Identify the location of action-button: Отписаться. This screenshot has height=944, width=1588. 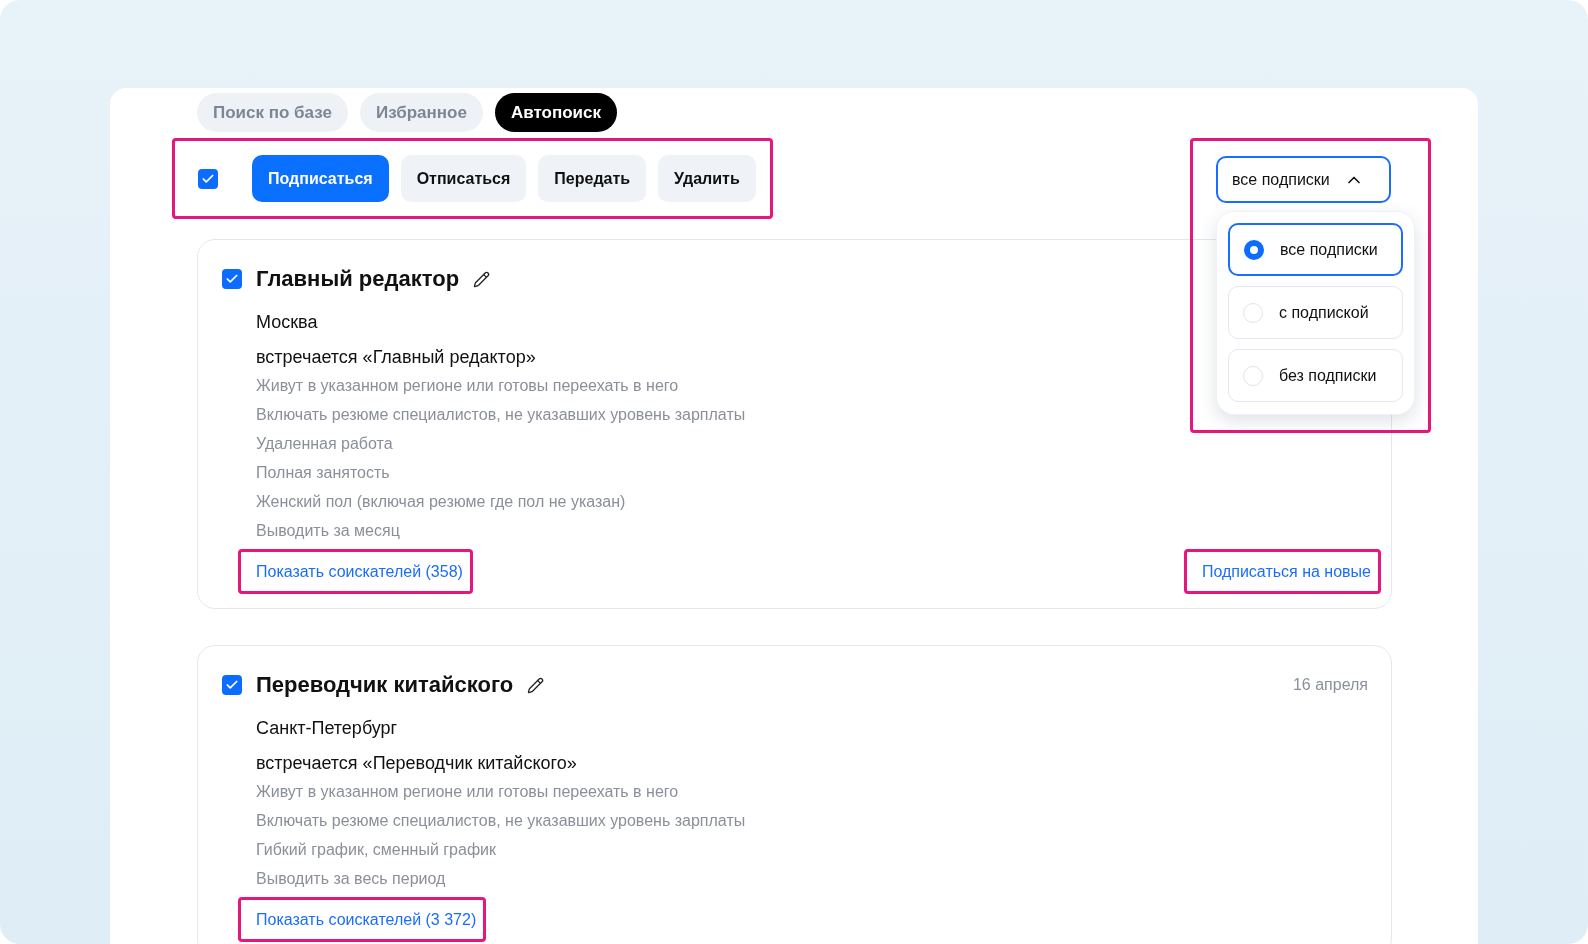
(463, 178).